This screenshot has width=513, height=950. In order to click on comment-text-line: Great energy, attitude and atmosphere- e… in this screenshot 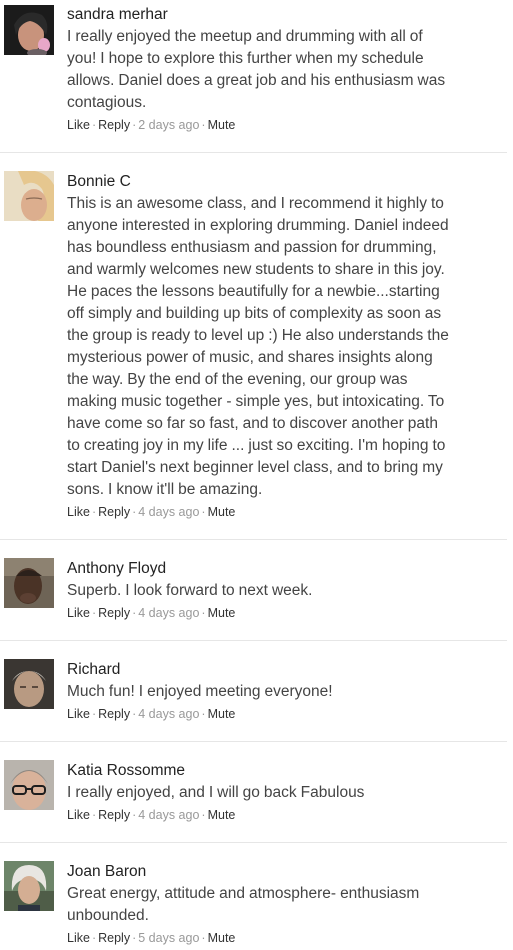, I will do `click(243, 893)`.